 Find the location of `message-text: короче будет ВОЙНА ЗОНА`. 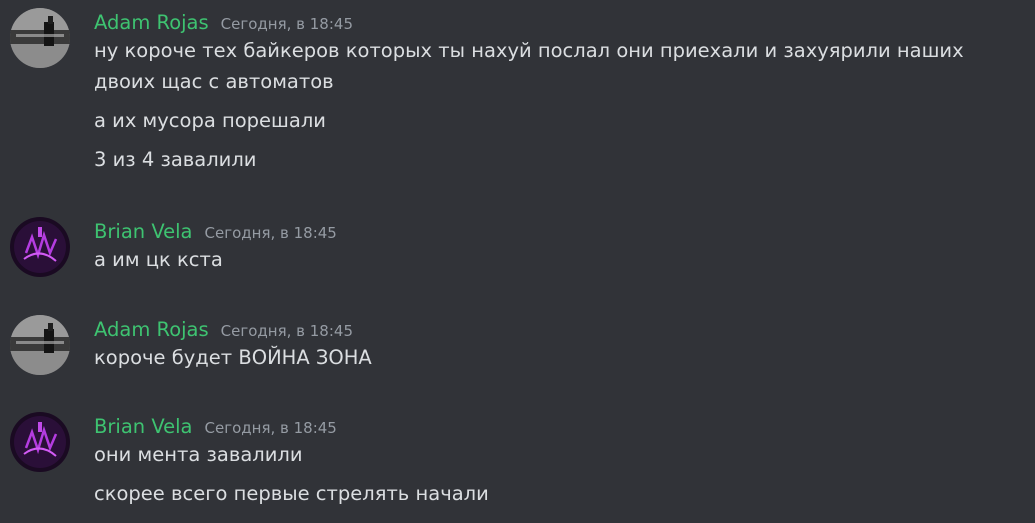

message-text: короче будет ВОЙНА ЗОНА is located at coordinates (233, 357).